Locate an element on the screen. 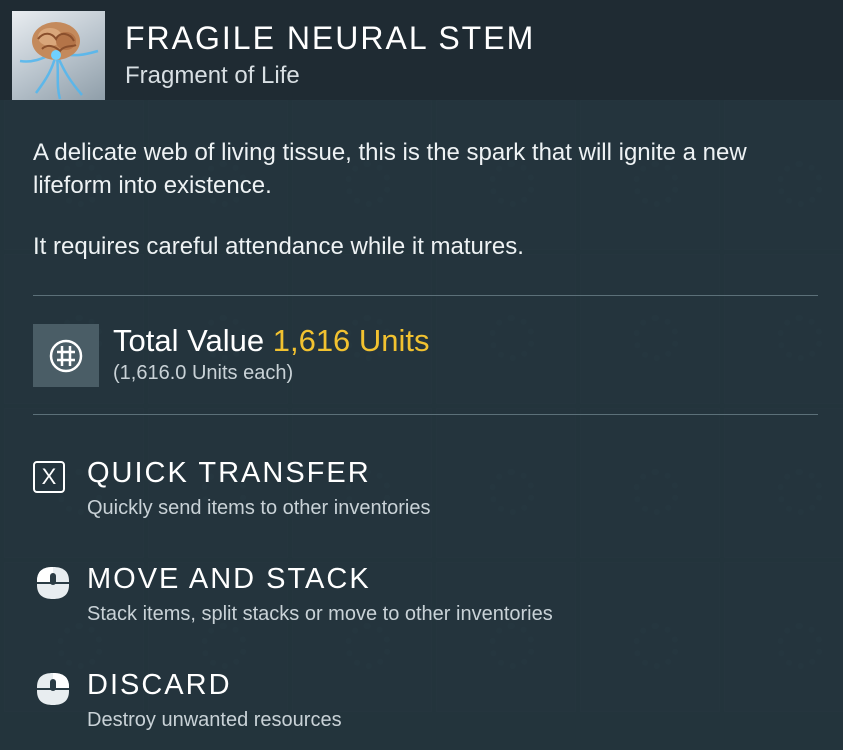  units-currency-icon is located at coordinates (66, 355).